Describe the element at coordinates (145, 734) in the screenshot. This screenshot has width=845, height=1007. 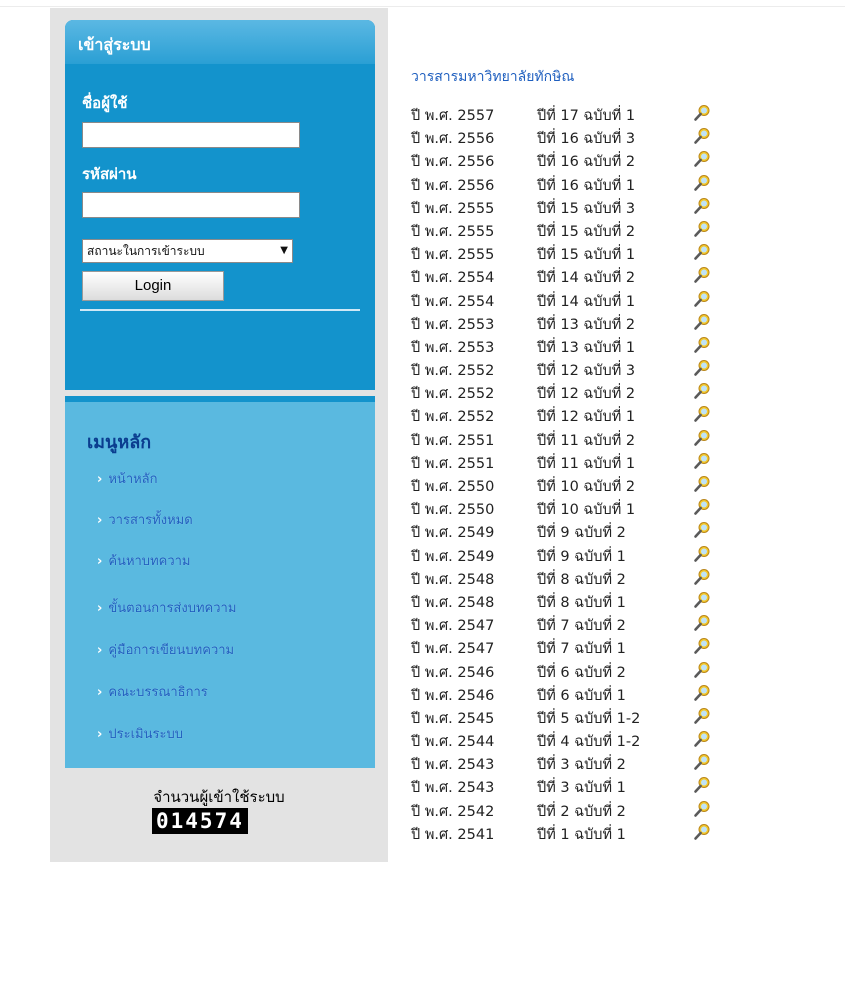
I see `menu-item-label: ประเมินระบบ` at that location.